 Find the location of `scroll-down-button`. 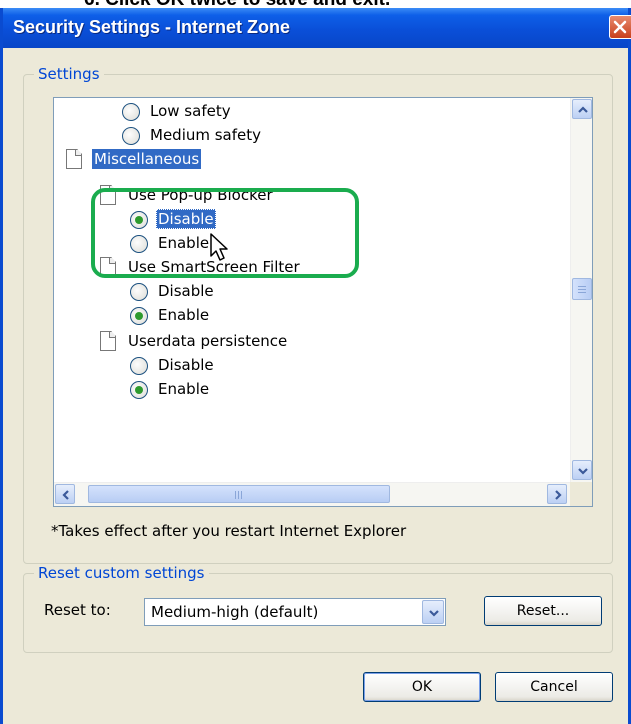

scroll-down-button is located at coordinates (582, 470).